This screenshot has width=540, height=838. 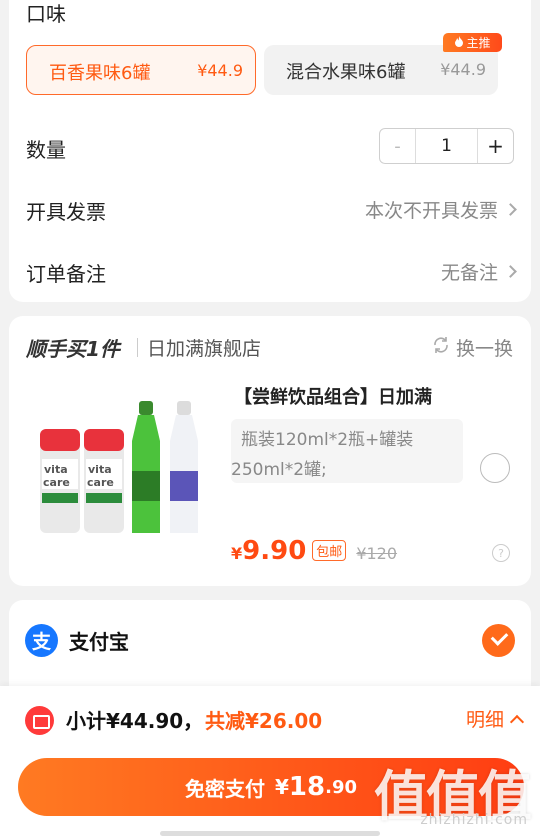 I want to click on decrement-button: -, so click(x=398, y=146).